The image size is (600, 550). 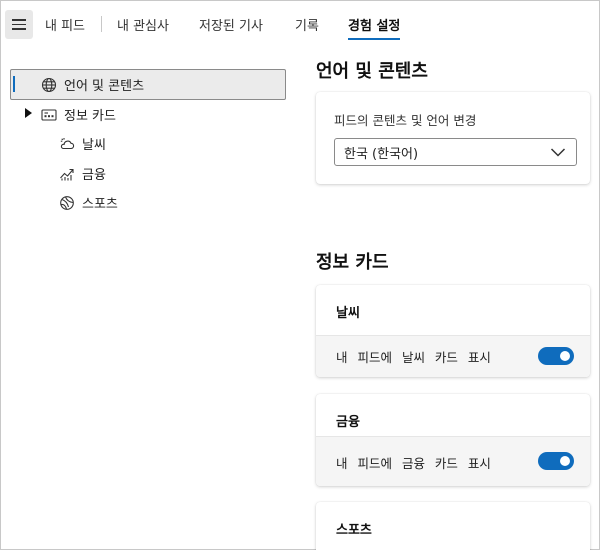 I want to click on sports-icon, so click(x=67, y=203).